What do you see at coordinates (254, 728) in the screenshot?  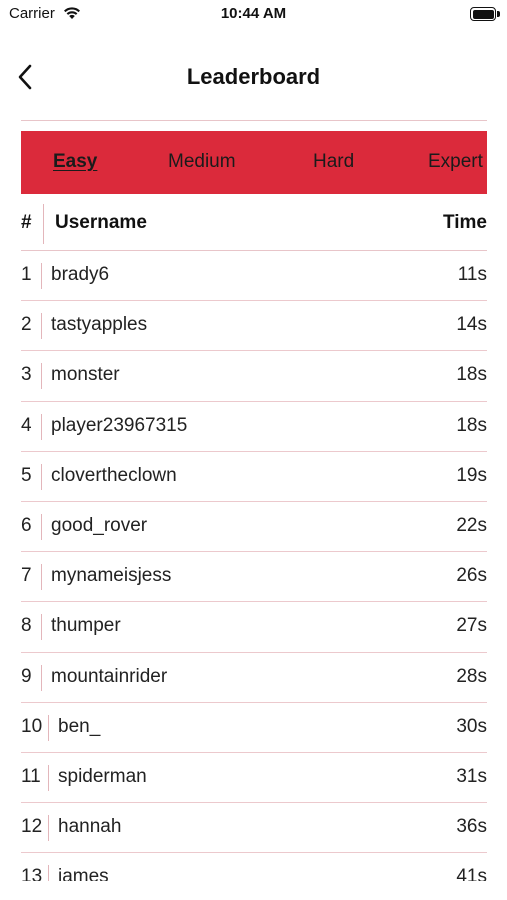 I see `table-row: 10 ben_ 30s` at bounding box center [254, 728].